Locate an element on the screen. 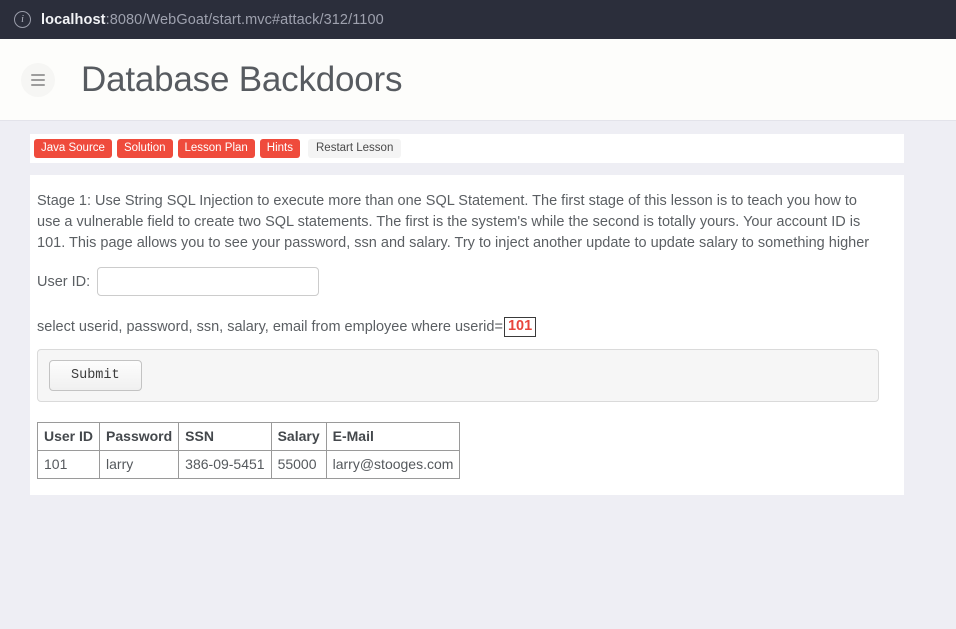 The height and width of the screenshot is (629, 956). info-circle-icon: i is located at coordinates (22, 19).